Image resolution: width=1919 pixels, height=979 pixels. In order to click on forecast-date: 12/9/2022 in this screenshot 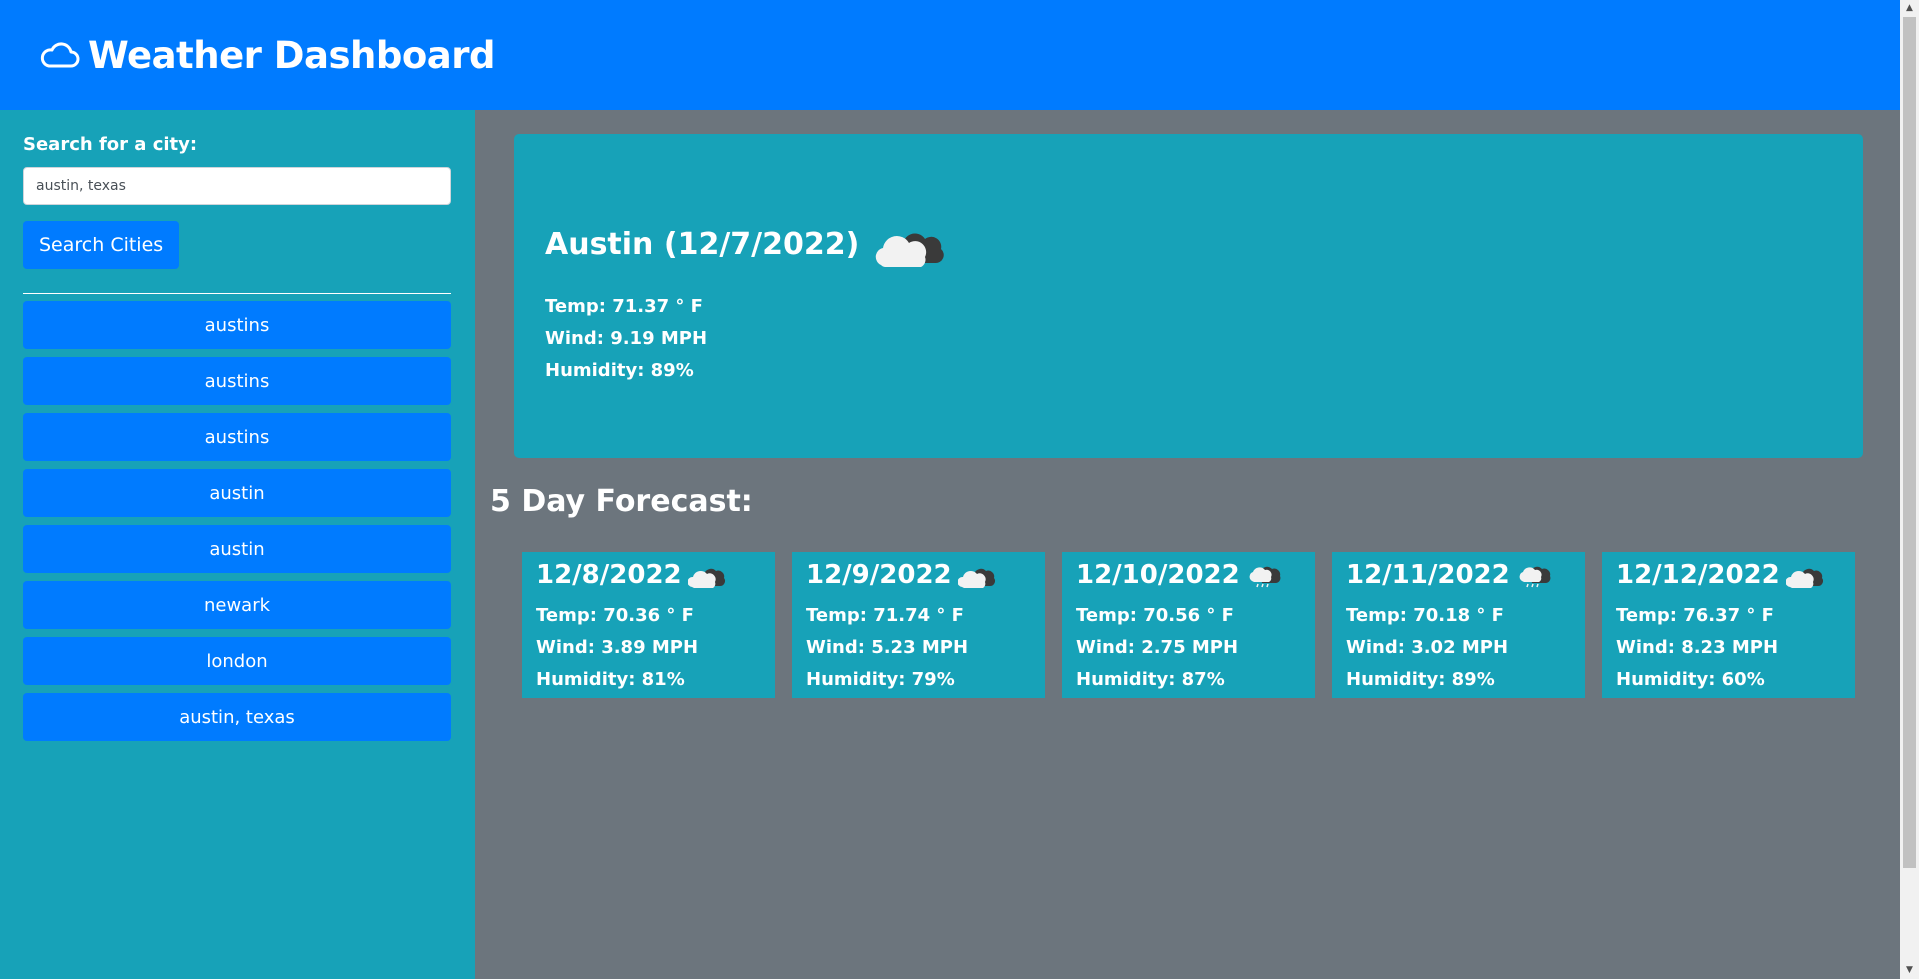, I will do `click(879, 575)`.